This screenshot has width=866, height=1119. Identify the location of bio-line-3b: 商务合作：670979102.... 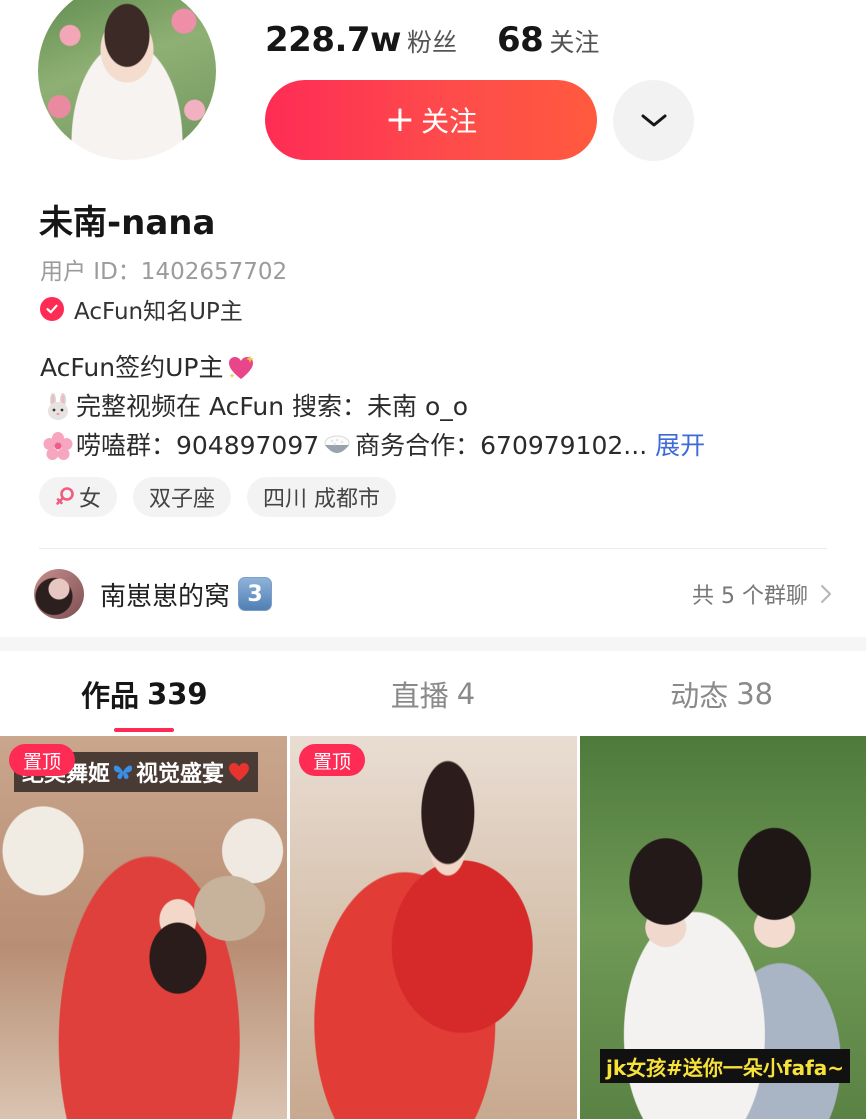
(501, 445).